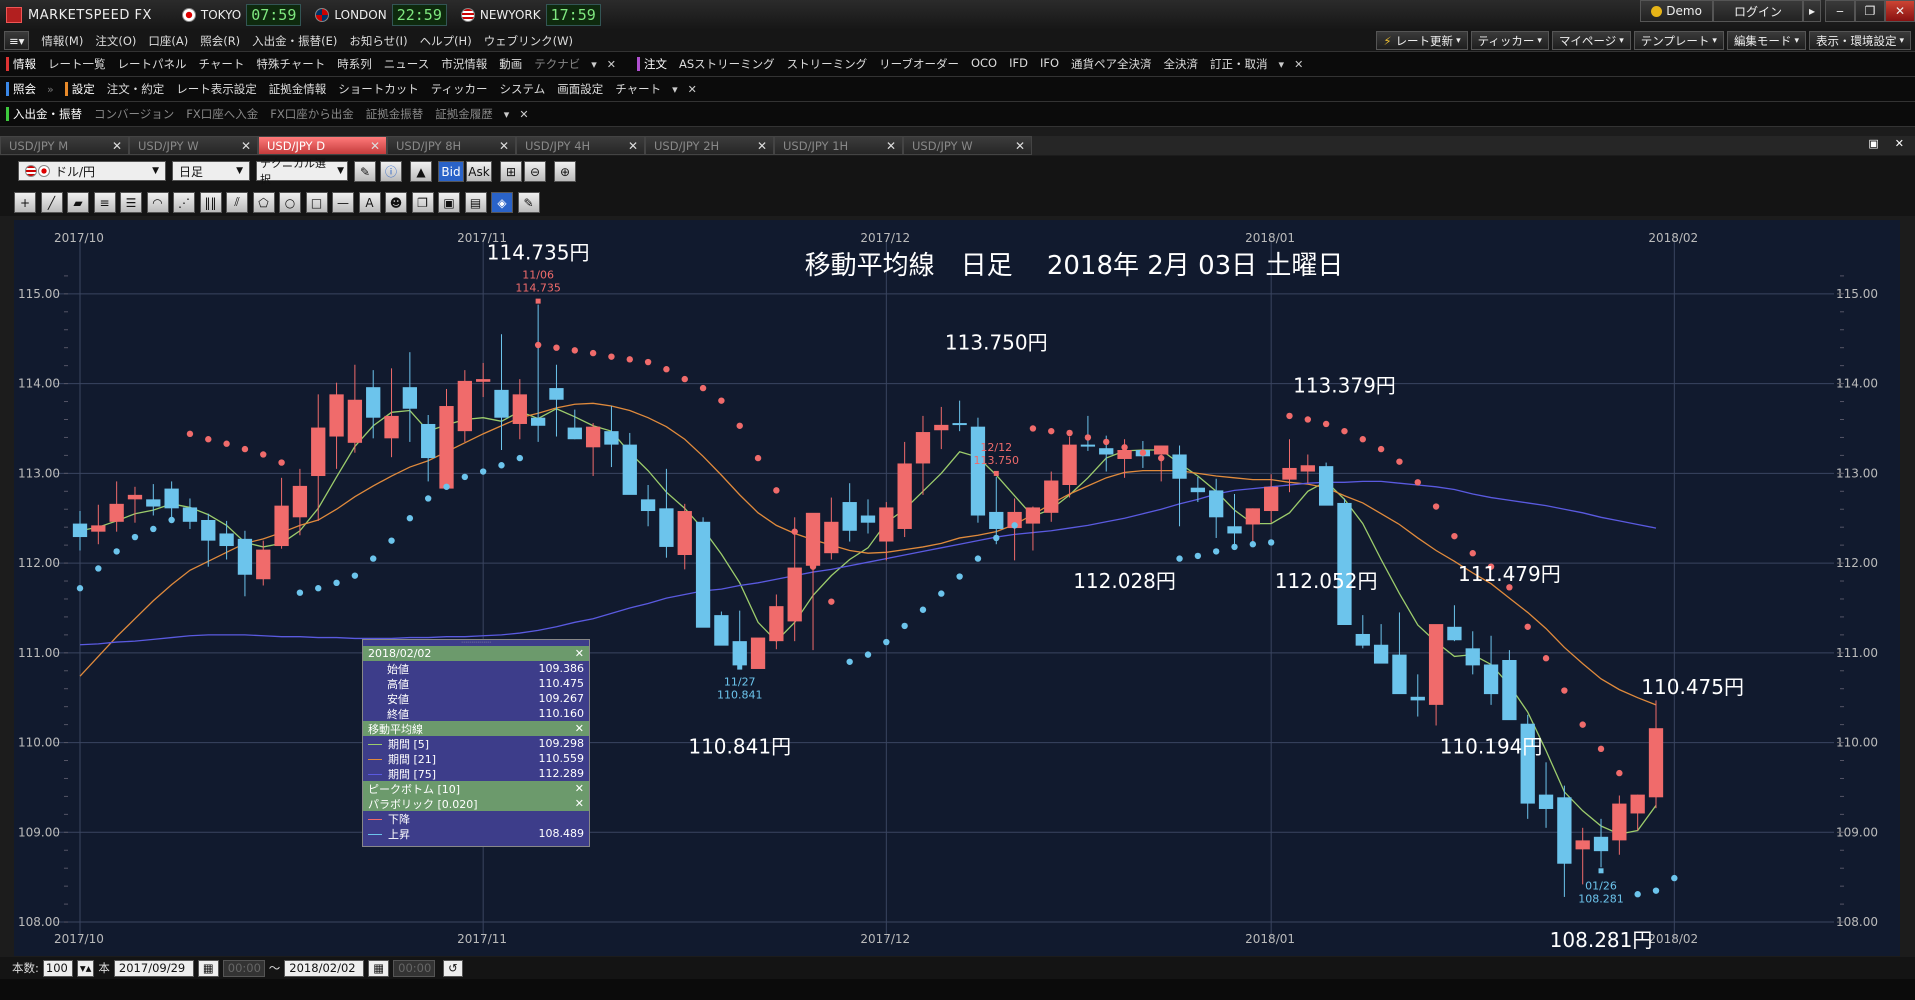 This screenshot has height=1000, width=1915. What do you see at coordinates (354, 64) in the screenshot?
I see `toolbar-item: 時系列` at bounding box center [354, 64].